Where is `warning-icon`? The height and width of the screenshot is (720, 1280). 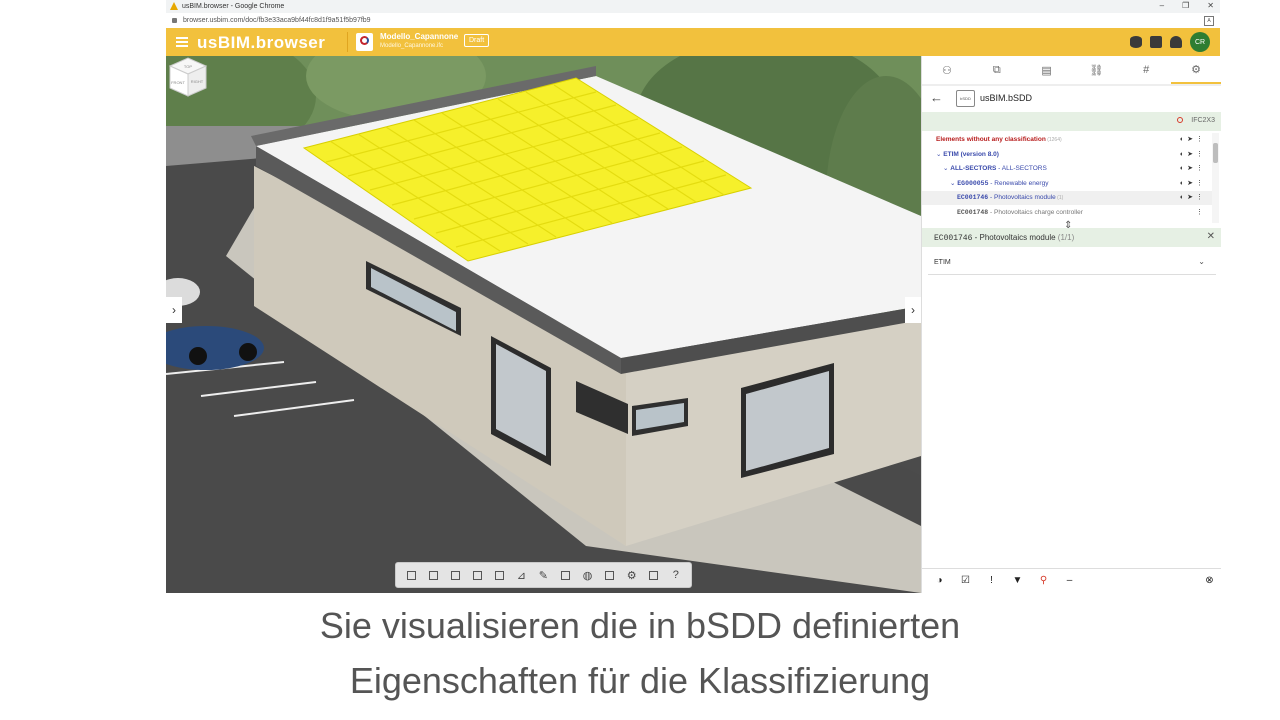
warning-icon is located at coordinates (174, 6).